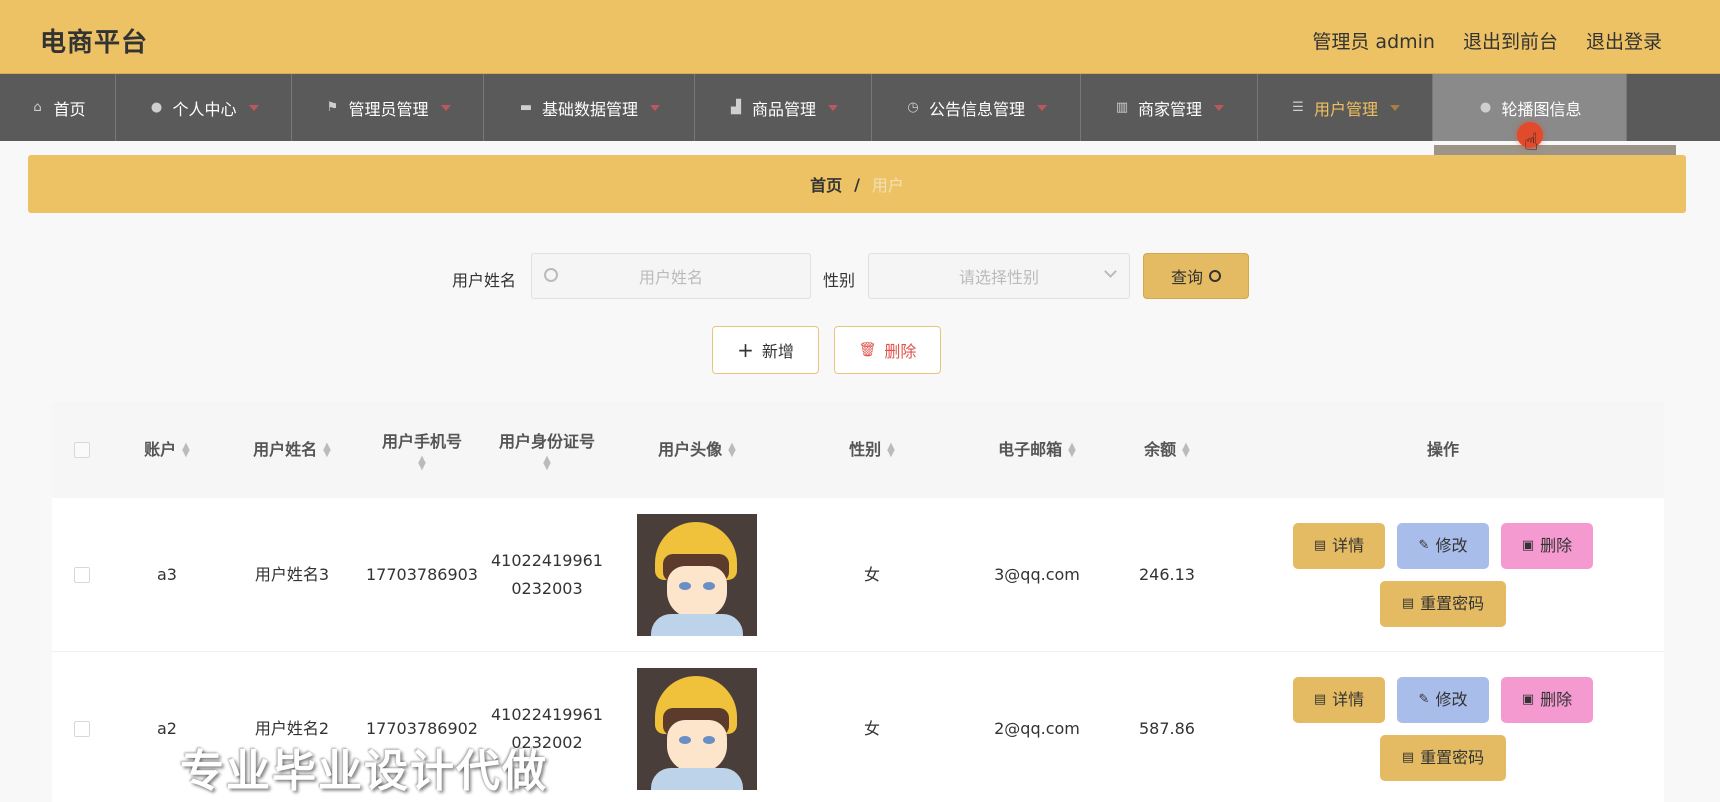 This screenshot has height=802, width=1720. I want to click on col-account: 账户 ▲ ▼, so click(167, 450).